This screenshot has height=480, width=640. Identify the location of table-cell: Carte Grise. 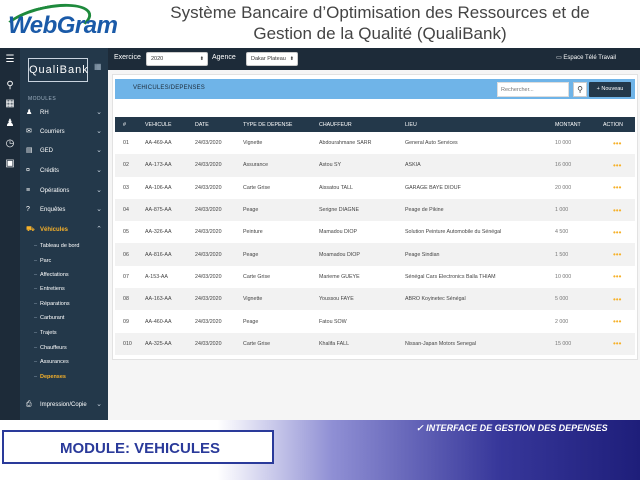
(273, 343).